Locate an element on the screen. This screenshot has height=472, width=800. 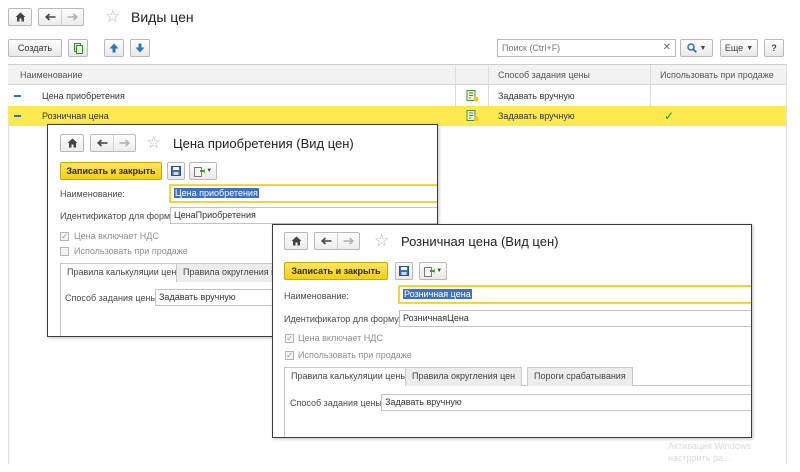
save-icon is located at coordinates (404, 271).